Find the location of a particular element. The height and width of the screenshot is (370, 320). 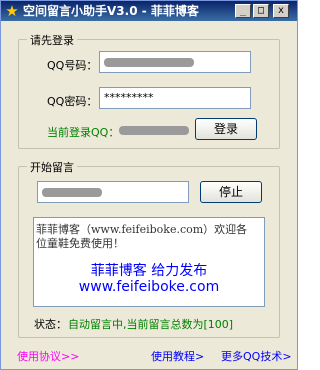

stop-button: 停止 is located at coordinates (231, 192).